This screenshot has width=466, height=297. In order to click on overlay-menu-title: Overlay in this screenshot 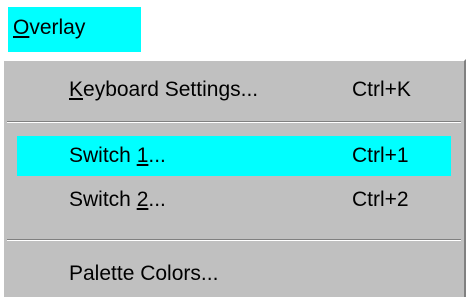, I will do `click(74, 29)`.